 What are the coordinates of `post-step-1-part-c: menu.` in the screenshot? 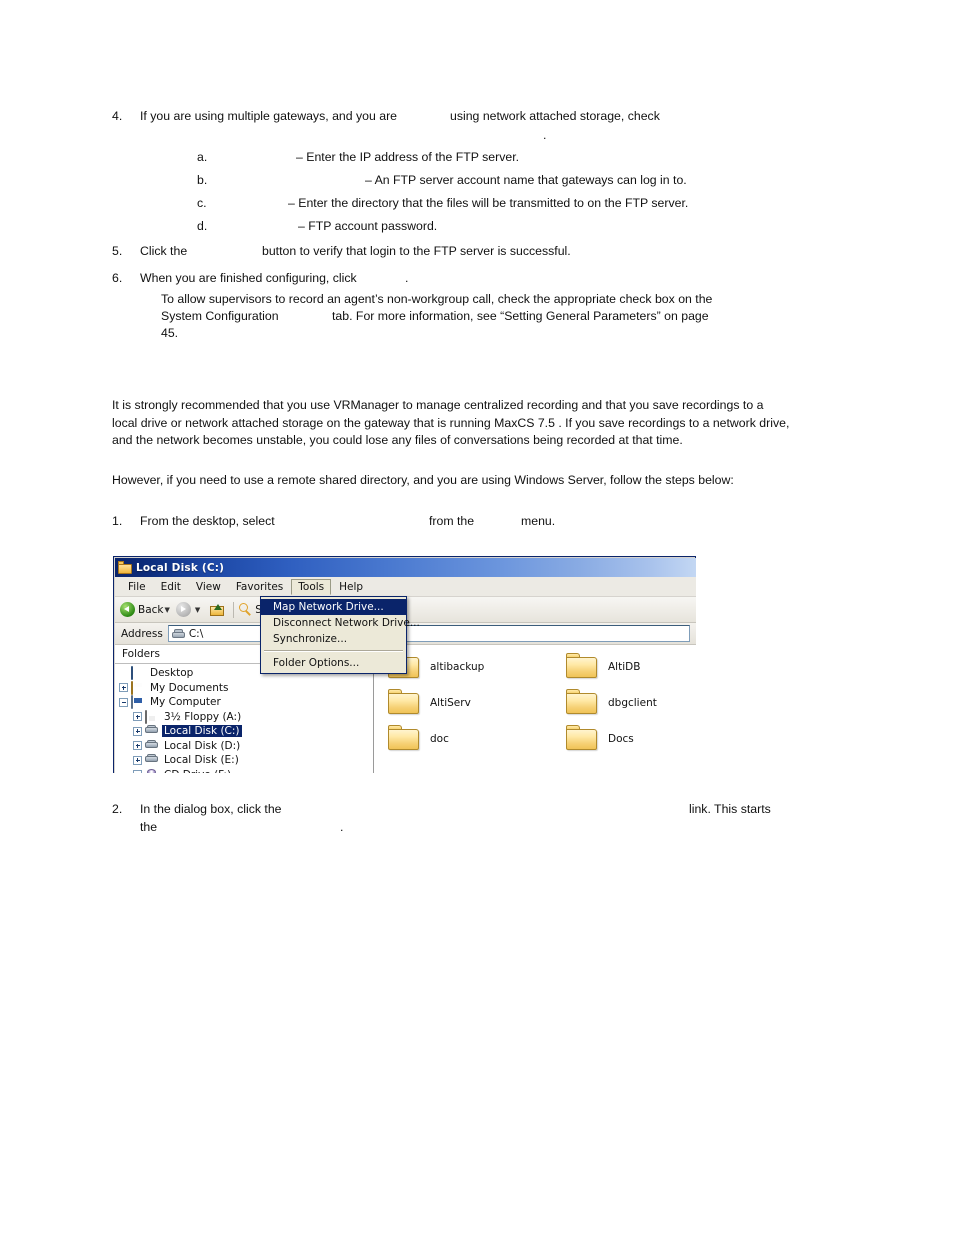 It's located at (538, 521).